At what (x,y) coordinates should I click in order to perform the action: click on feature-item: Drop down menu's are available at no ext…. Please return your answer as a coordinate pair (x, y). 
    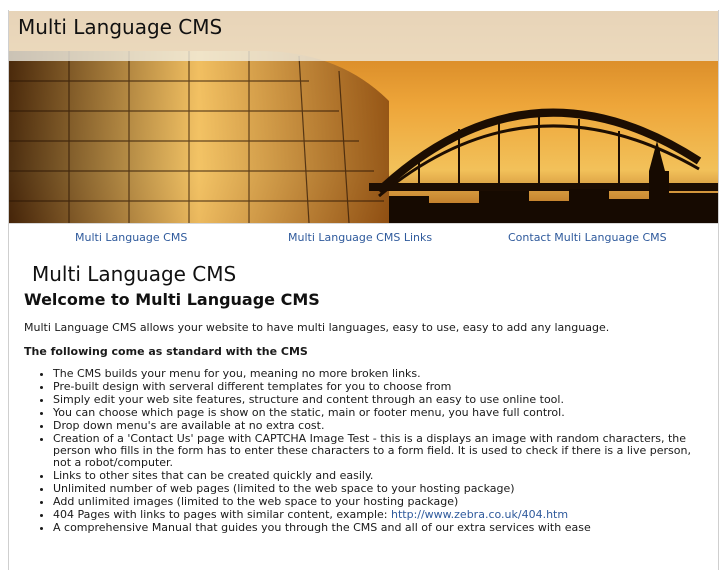
    Looking at the image, I should click on (378, 426).